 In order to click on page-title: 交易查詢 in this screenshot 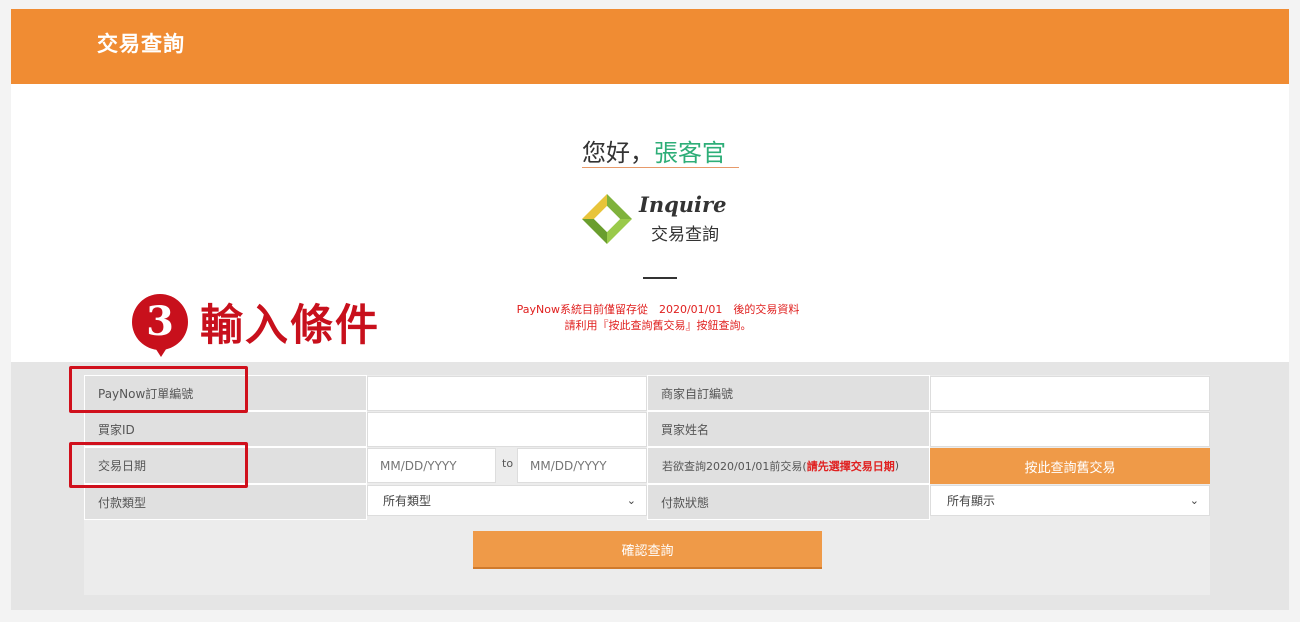, I will do `click(141, 44)`.